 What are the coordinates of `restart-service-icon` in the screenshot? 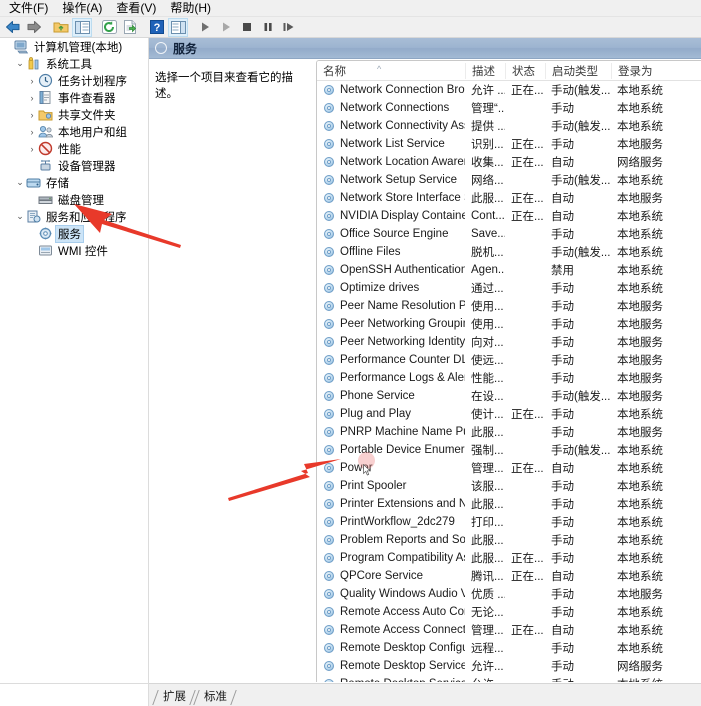 It's located at (289, 27).